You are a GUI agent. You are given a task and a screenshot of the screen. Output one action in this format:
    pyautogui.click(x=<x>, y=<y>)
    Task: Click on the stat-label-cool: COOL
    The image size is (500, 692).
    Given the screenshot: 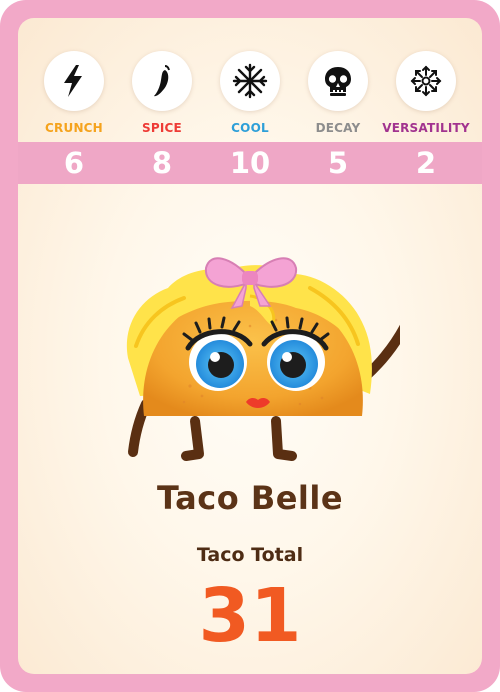 What is the action you would take?
    pyautogui.click(x=250, y=128)
    